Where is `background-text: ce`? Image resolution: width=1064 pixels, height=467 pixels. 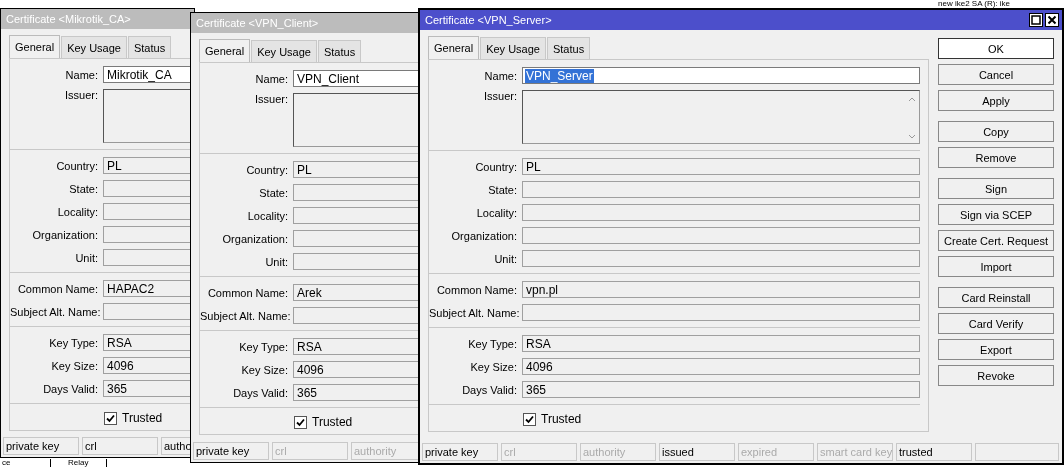
background-text: ce is located at coordinates (27, 463).